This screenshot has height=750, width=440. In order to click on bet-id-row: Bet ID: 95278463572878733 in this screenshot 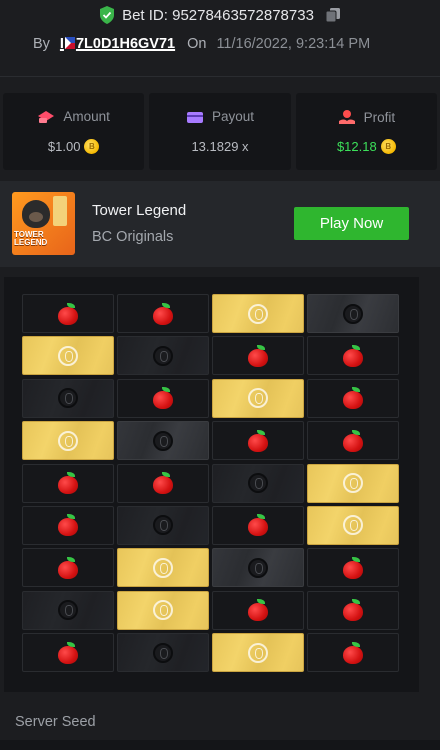, I will do `click(220, 15)`.